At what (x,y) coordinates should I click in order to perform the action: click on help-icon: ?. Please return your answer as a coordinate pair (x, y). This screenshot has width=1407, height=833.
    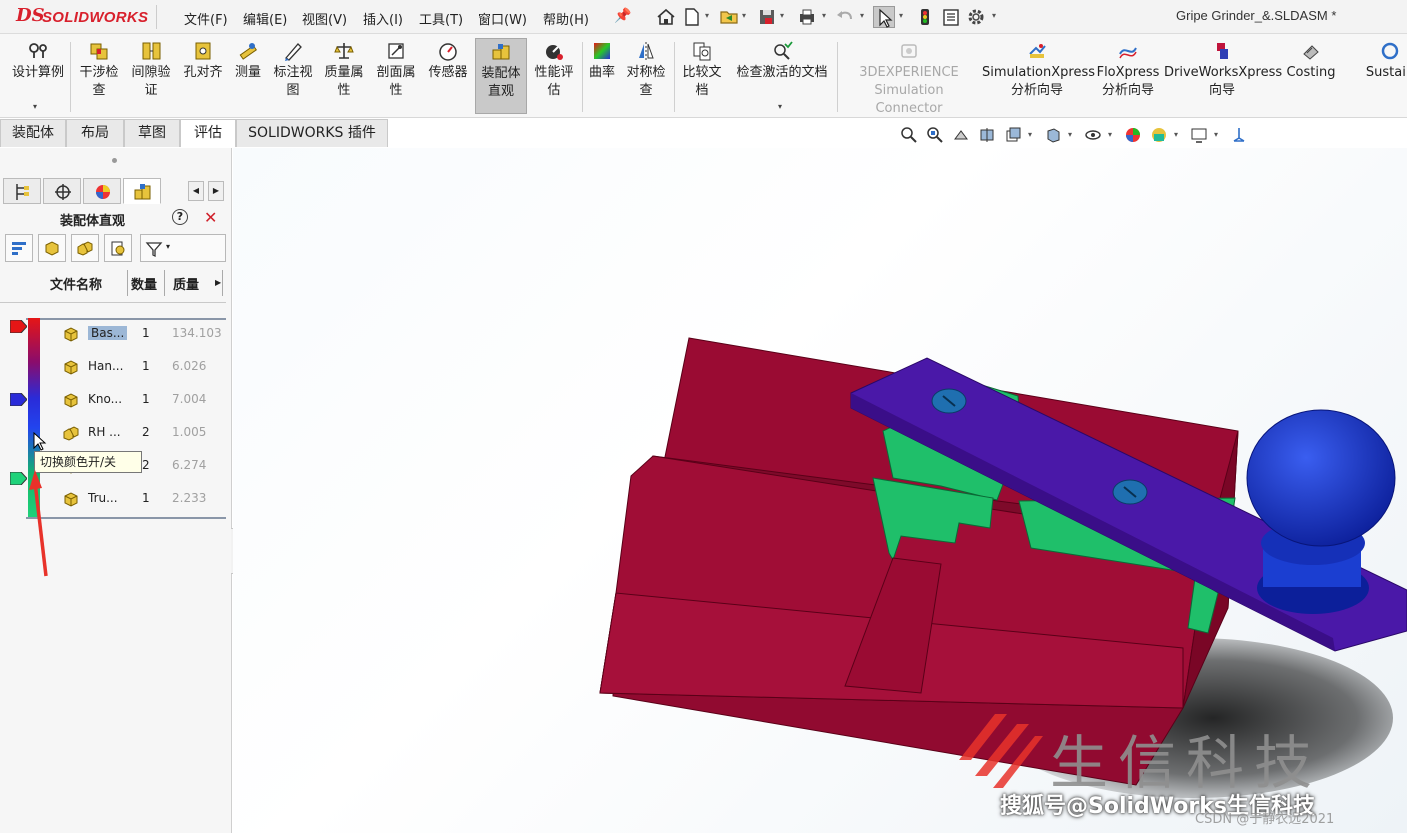
    Looking at the image, I should click on (180, 217).